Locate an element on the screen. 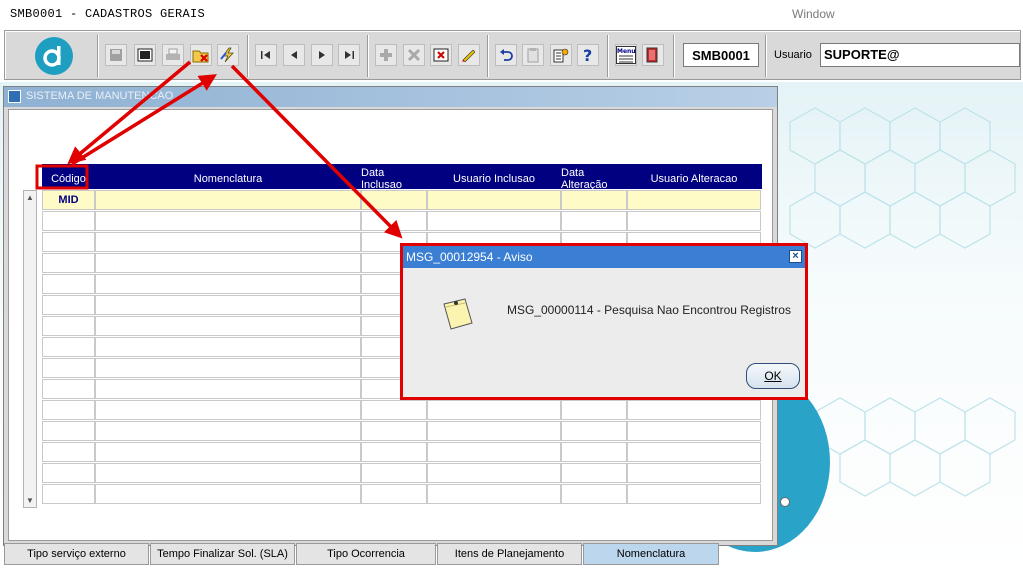  tab-itens-planejamento: Itens de Planejamento is located at coordinates (509, 554).